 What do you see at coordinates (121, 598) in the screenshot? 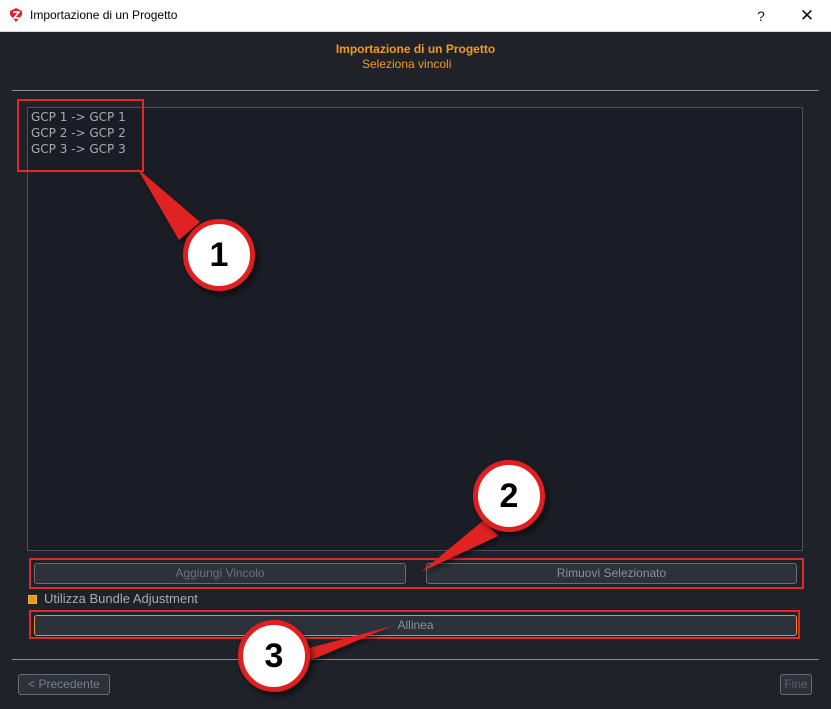
I see `bundle-adjustment-label: Utilizza Bundle Adjustment` at bounding box center [121, 598].